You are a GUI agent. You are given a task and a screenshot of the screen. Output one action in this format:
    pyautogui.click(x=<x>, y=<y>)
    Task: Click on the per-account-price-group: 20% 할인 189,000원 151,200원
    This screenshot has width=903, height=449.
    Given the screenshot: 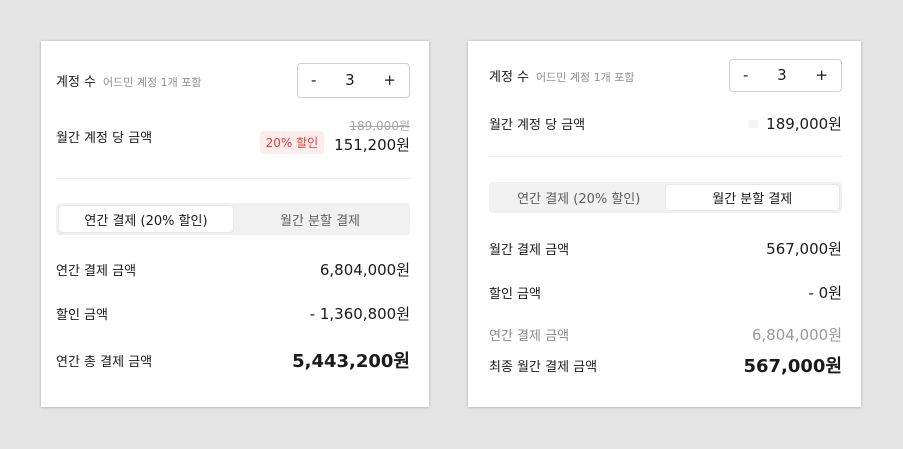 What is the action you would take?
    pyautogui.click(x=334, y=136)
    